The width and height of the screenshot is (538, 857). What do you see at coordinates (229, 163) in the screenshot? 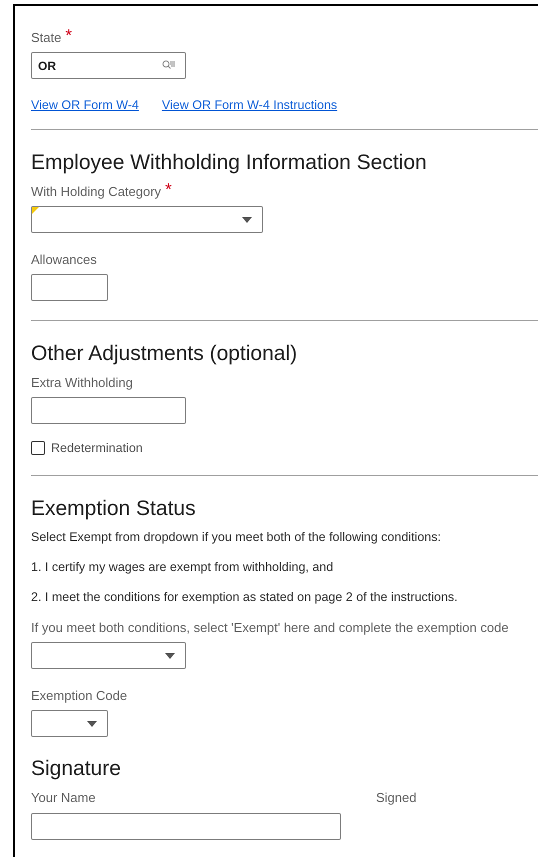
I see `section-heading: Employee Withholding Information Section` at bounding box center [229, 163].